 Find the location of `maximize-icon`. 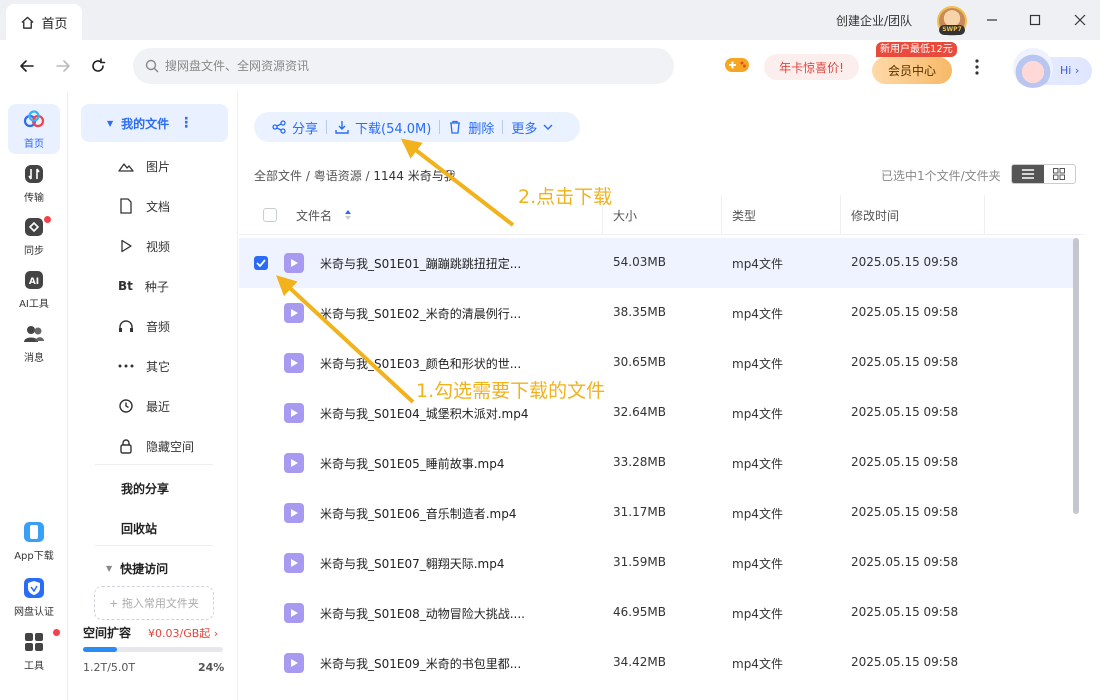

maximize-icon is located at coordinates (1035, 20).